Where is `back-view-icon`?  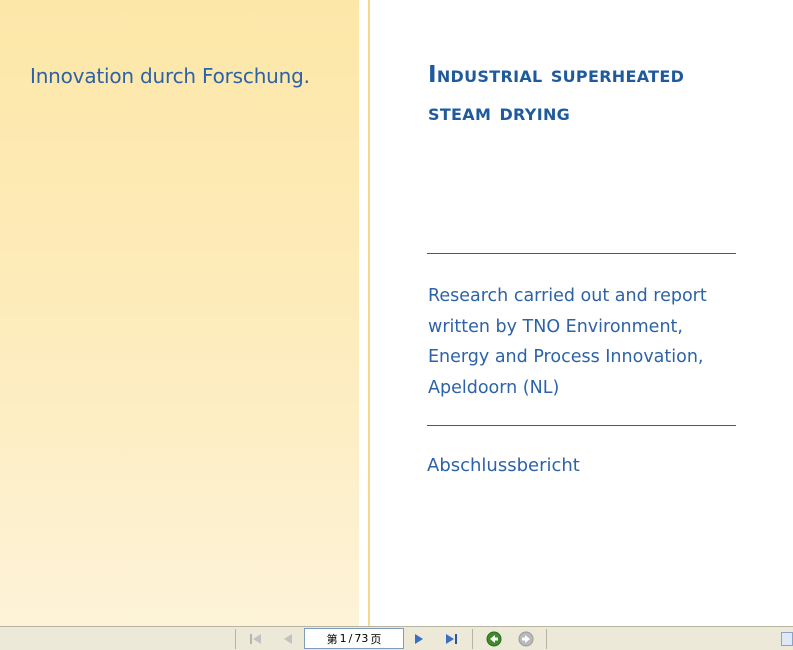
back-view-icon is located at coordinates (494, 639).